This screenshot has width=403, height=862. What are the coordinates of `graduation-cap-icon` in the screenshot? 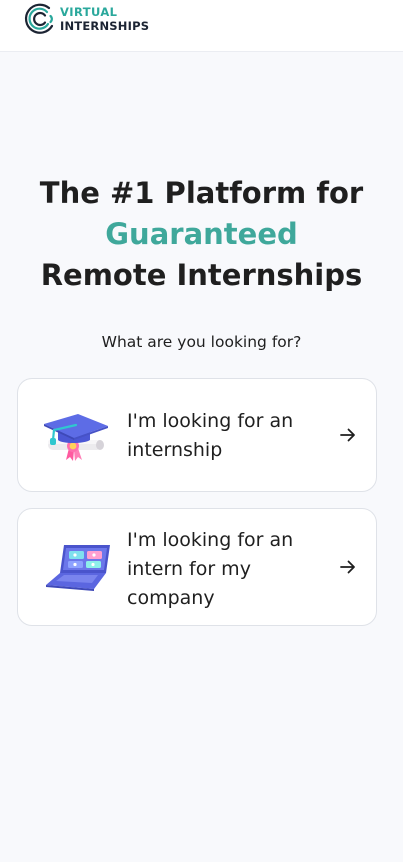 It's located at (76, 437).